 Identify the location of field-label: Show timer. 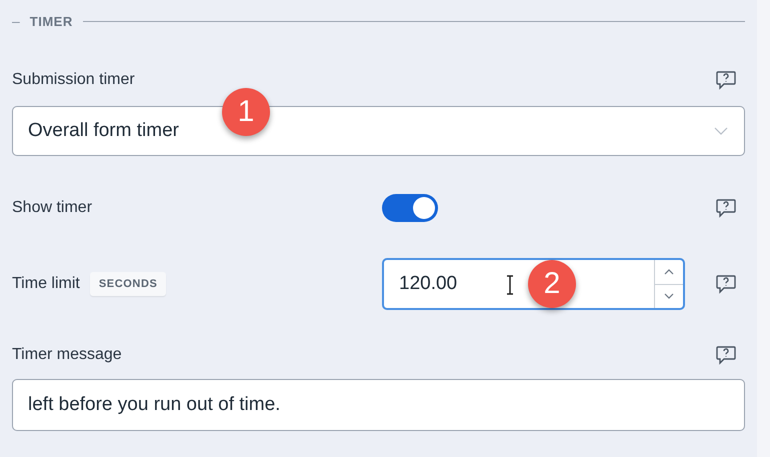
(52, 208).